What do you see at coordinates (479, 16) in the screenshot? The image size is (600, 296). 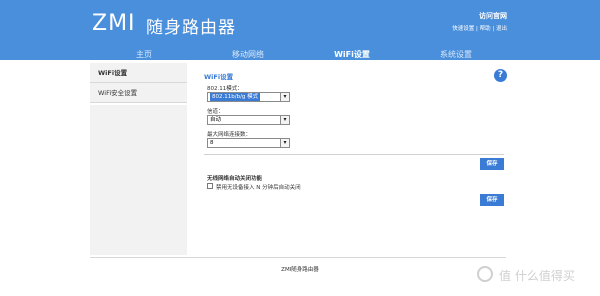 I see `official-site-link: 访问官网` at bounding box center [479, 16].